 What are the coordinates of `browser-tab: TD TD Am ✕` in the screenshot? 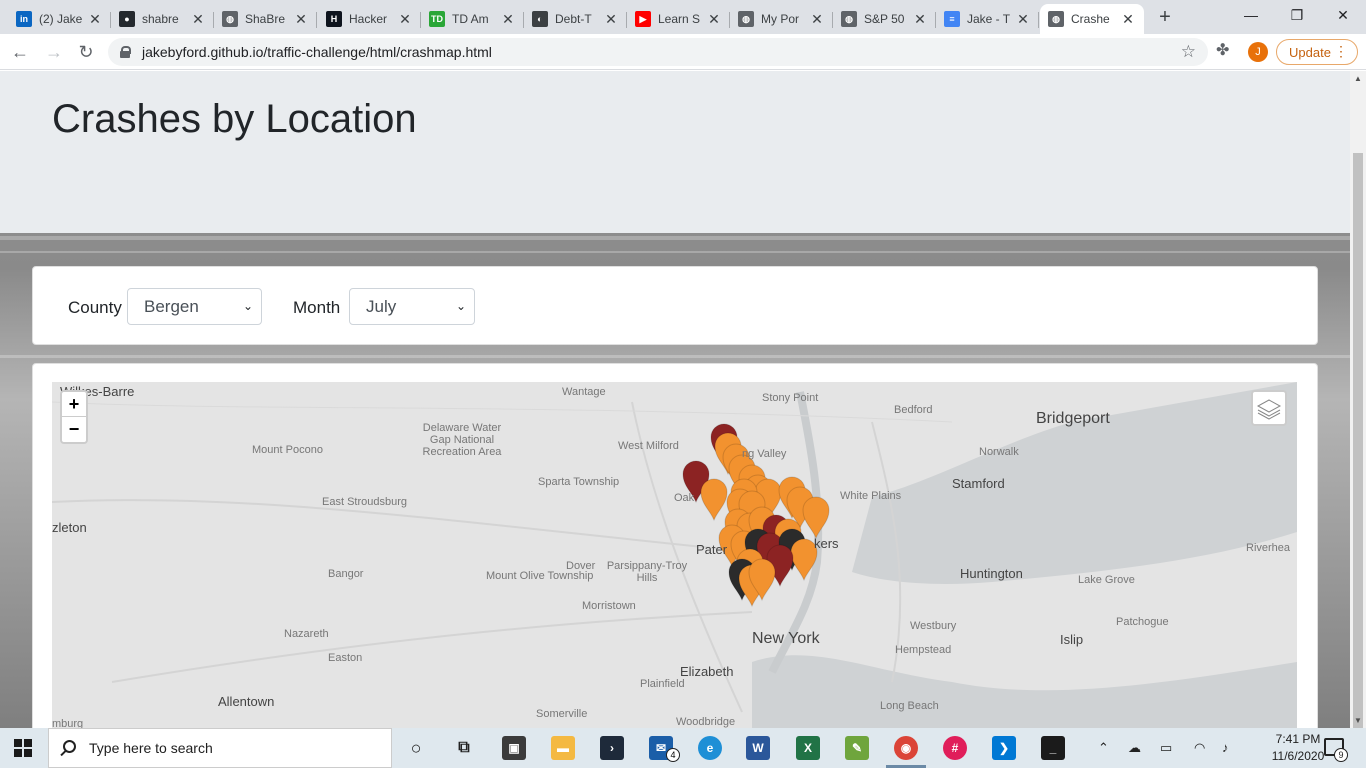 It's located at (472, 19).